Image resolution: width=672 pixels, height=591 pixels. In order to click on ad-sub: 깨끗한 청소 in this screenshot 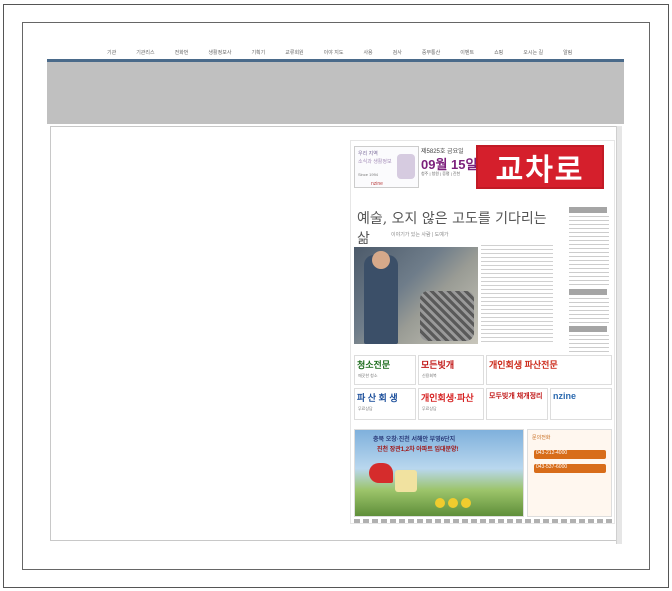, I will do `click(368, 375)`.